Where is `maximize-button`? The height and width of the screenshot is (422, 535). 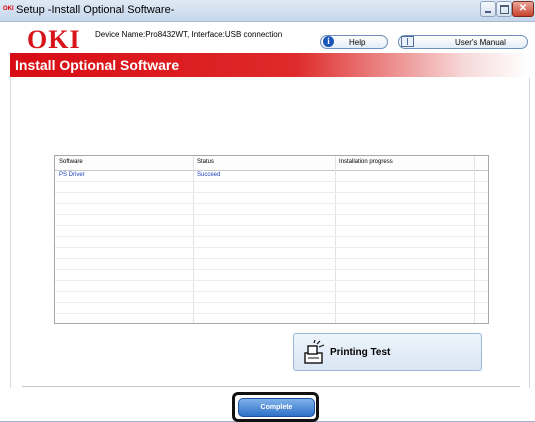 maximize-button is located at coordinates (504, 9).